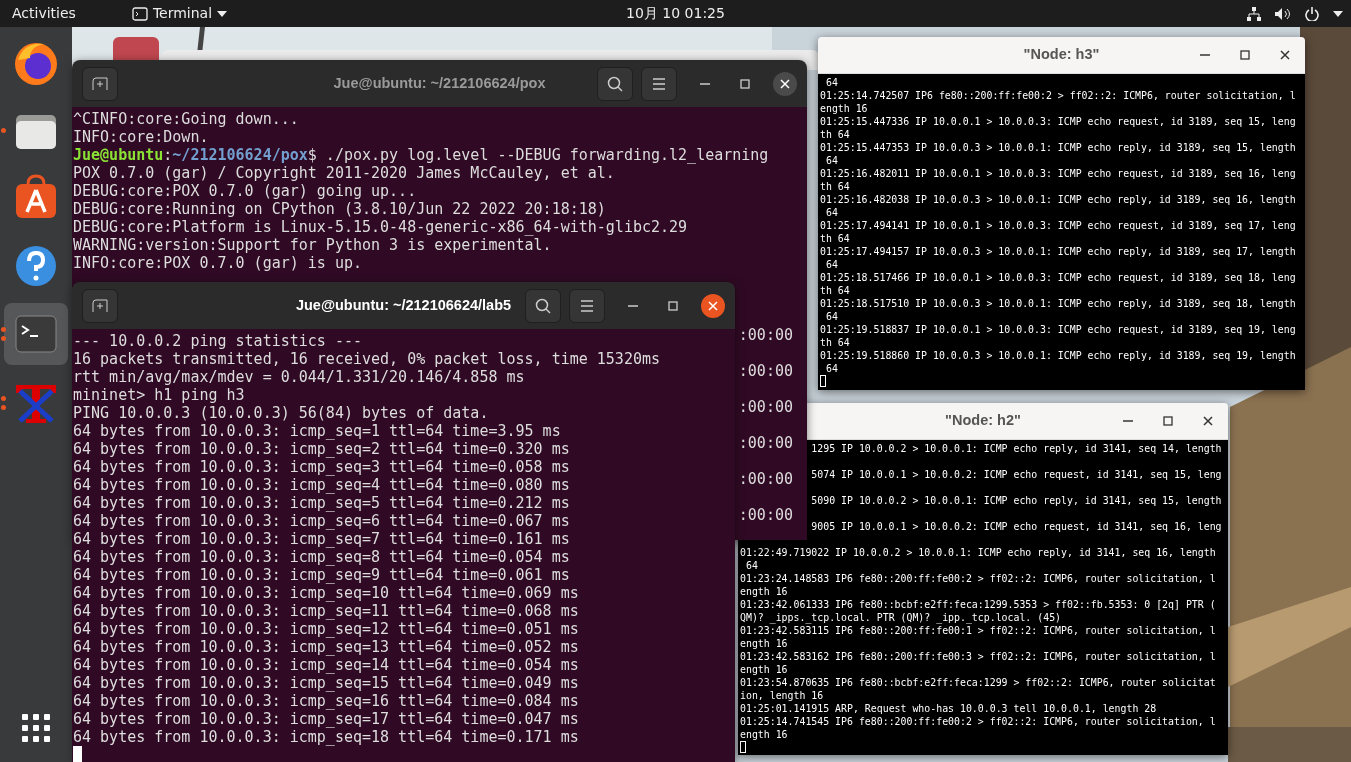 The width and height of the screenshot is (1351, 762). What do you see at coordinates (136, 49) in the screenshot?
I see `folder-icon` at bounding box center [136, 49].